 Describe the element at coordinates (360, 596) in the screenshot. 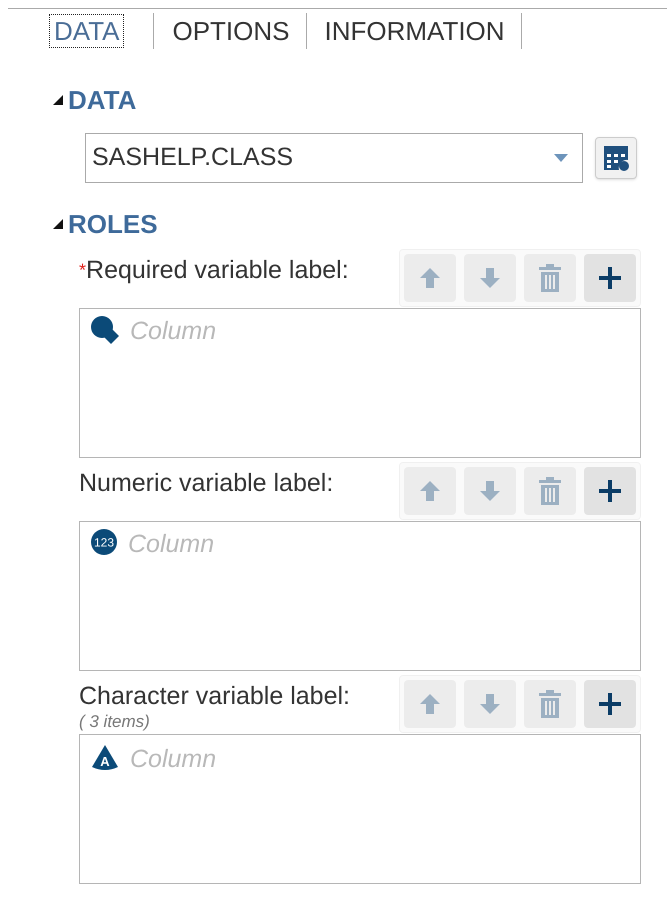

I see `column-drop-field: 123 Column` at that location.